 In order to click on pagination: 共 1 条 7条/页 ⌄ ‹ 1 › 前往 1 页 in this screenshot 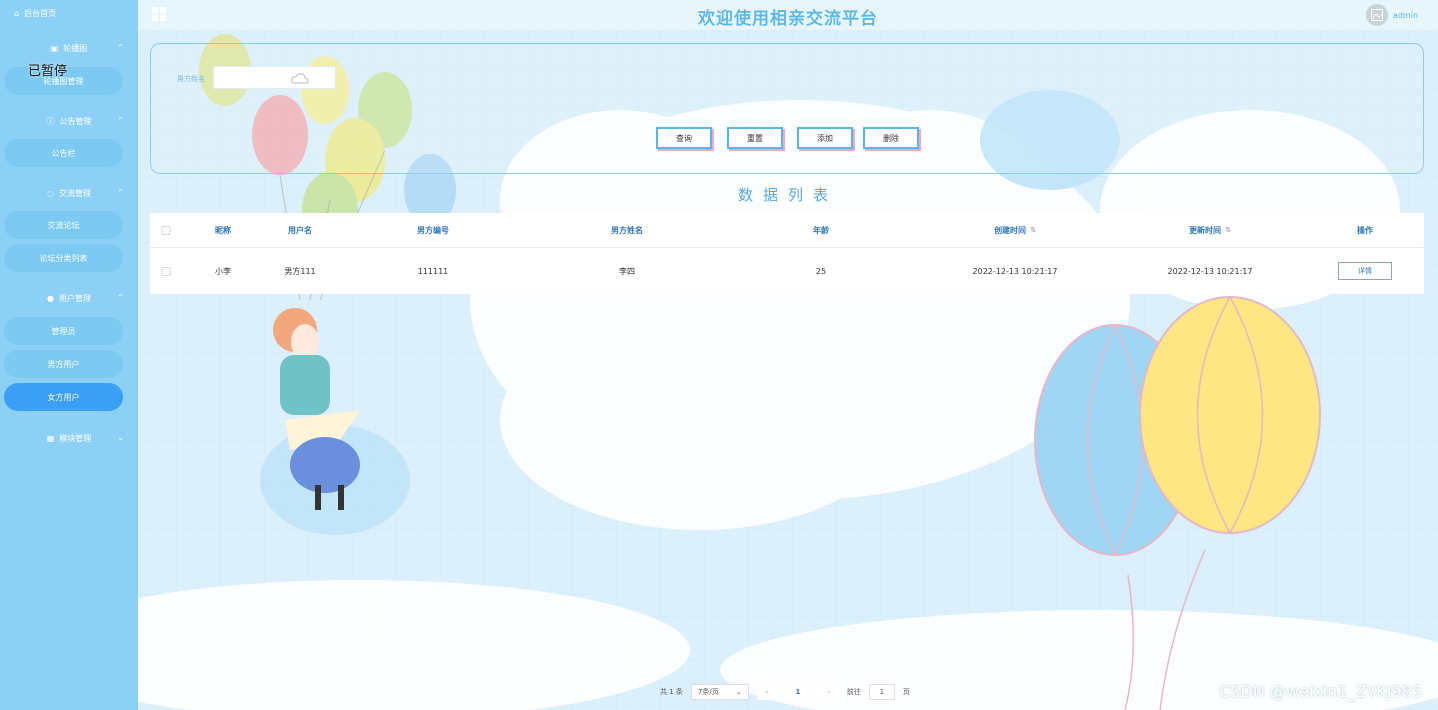, I will do `click(785, 692)`.